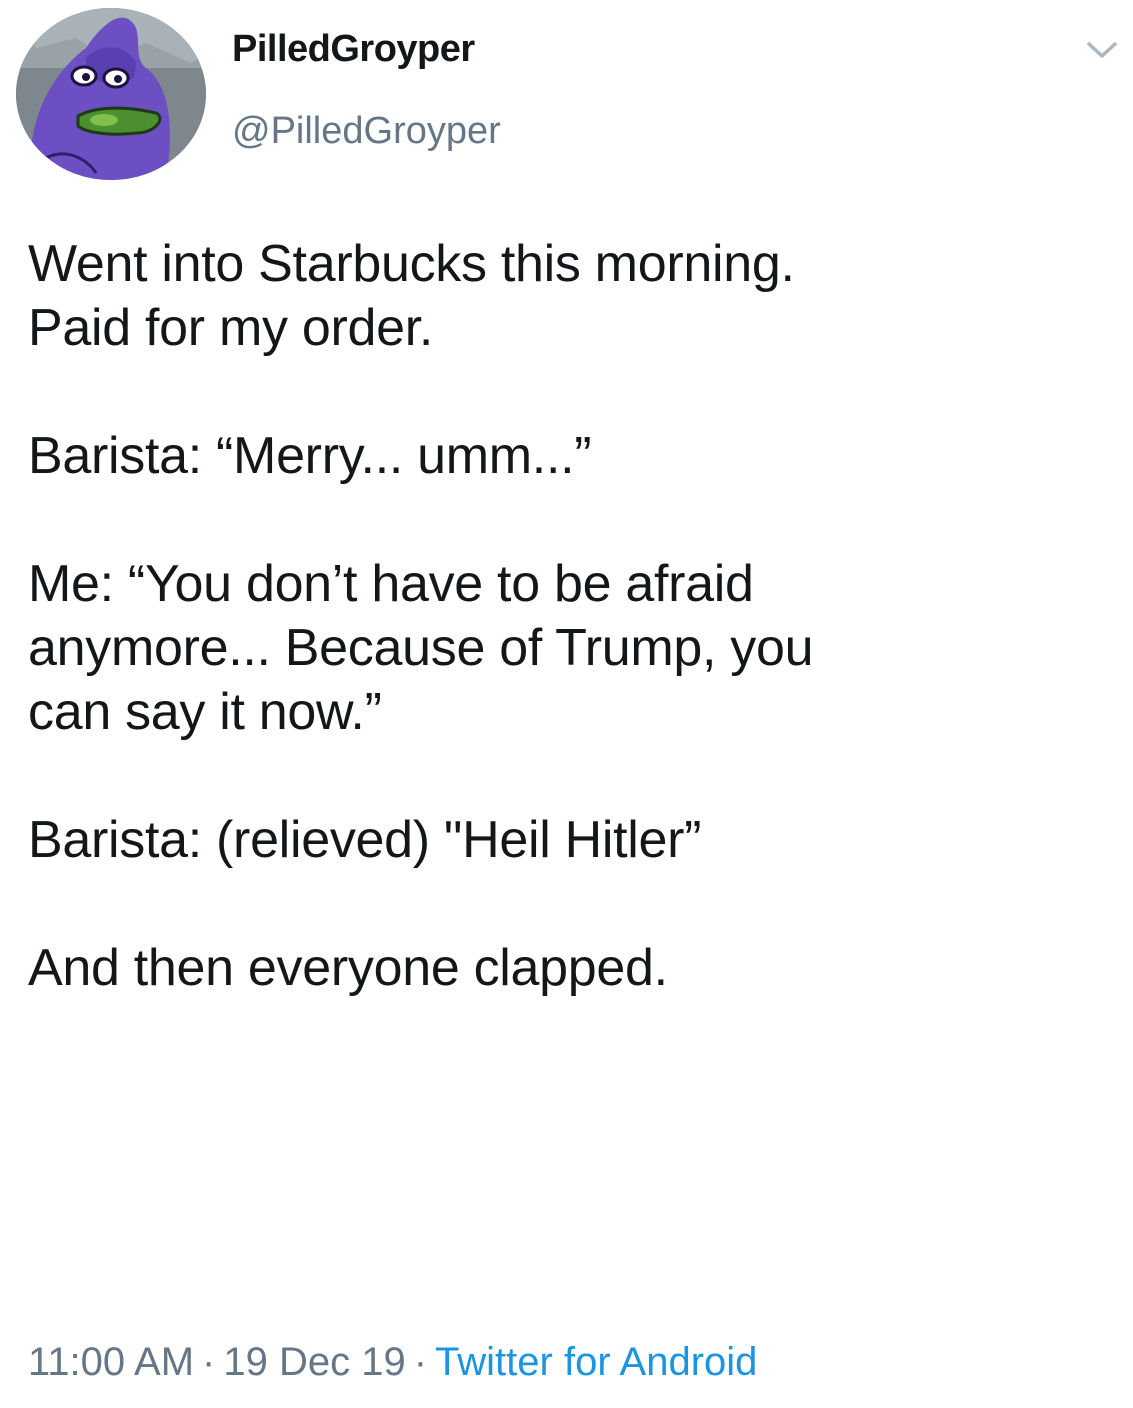 This screenshot has height=1408, width=1133. I want to click on display-name: PilledGroyper, so click(353, 49).